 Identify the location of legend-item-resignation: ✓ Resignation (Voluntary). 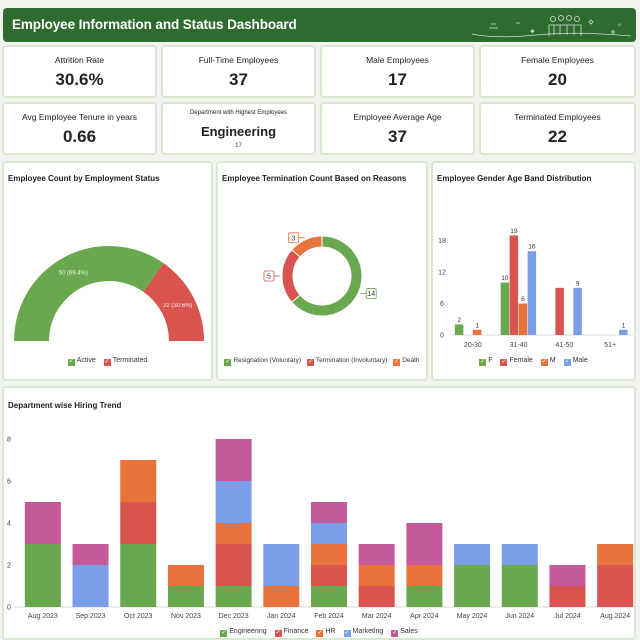
(262, 361).